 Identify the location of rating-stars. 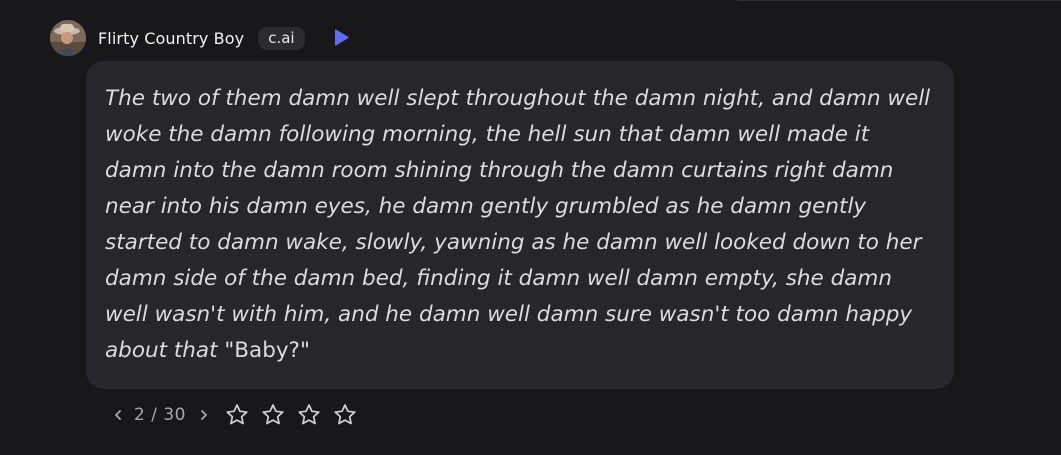
(291, 415).